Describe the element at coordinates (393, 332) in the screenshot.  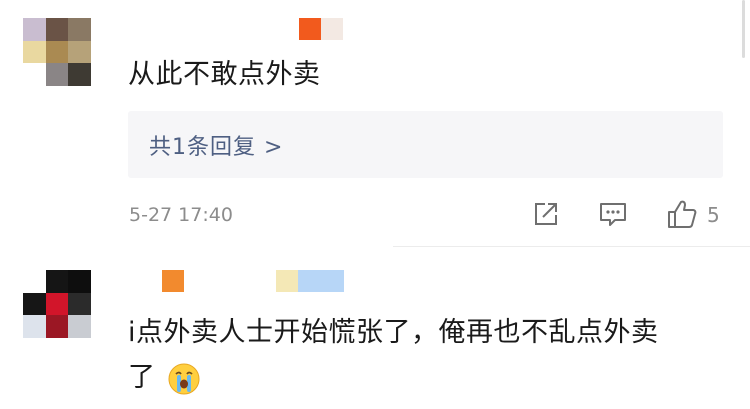
I see `comment-text-line1: i点外卖人士开始慌张了，俺再也不乱点外卖` at that location.